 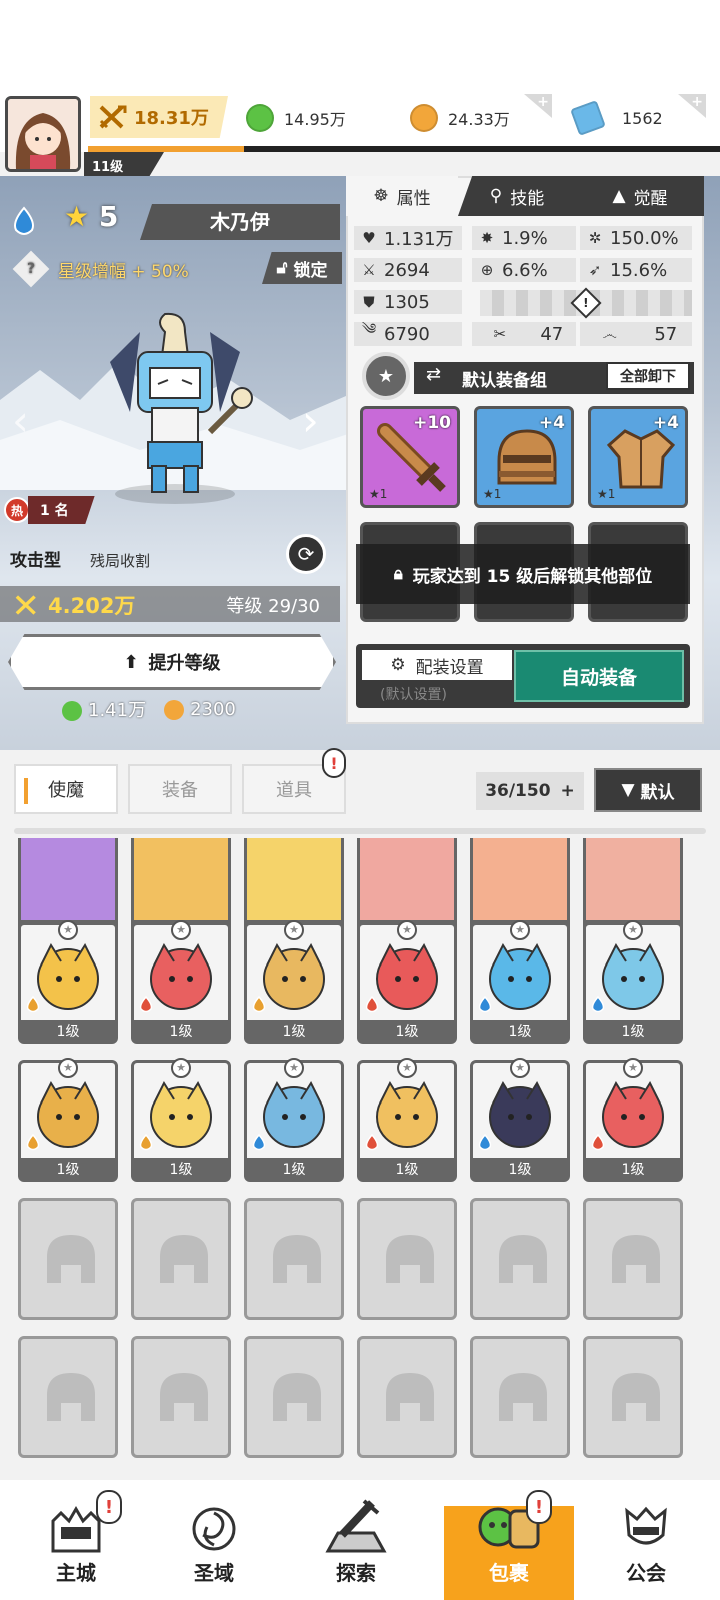 What do you see at coordinates (282, 268) in the screenshot?
I see `padlock-icon: 🔓︎` at bounding box center [282, 268].